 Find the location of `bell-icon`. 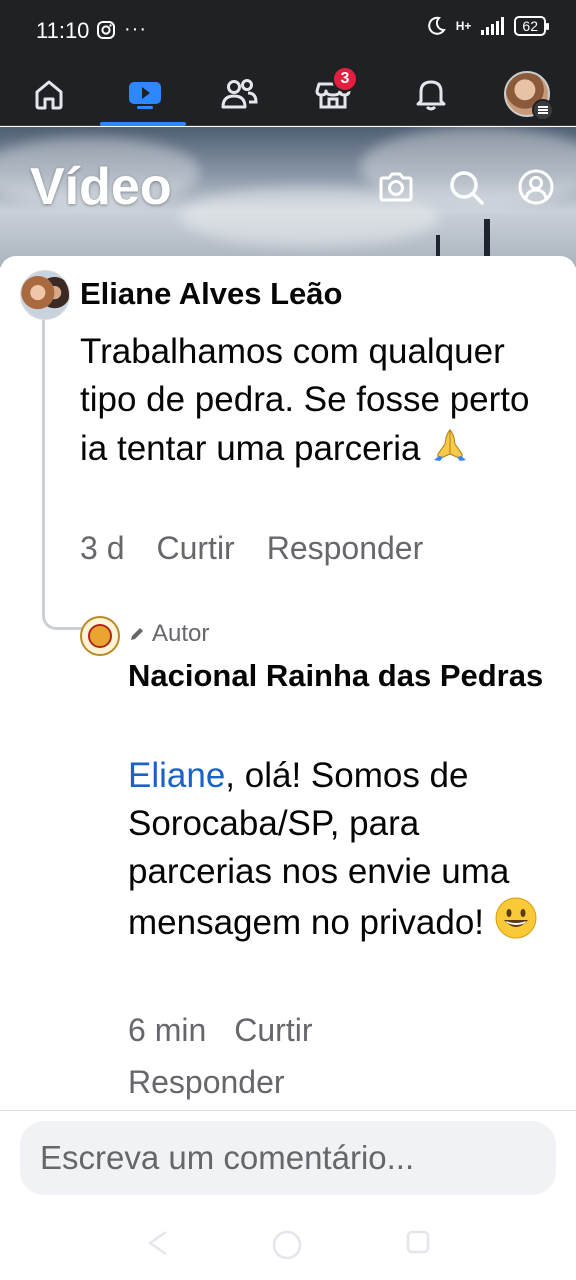

bell-icon is located at coordinates (431, 95).